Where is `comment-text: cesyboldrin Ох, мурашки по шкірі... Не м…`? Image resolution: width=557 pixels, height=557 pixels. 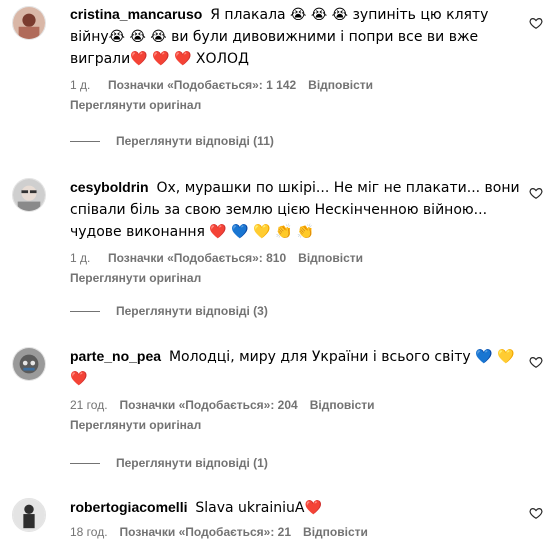 comment-text: cesyboldrin Ох, мурашки по шкірі... Не м… is located at coordinates (295, 210).